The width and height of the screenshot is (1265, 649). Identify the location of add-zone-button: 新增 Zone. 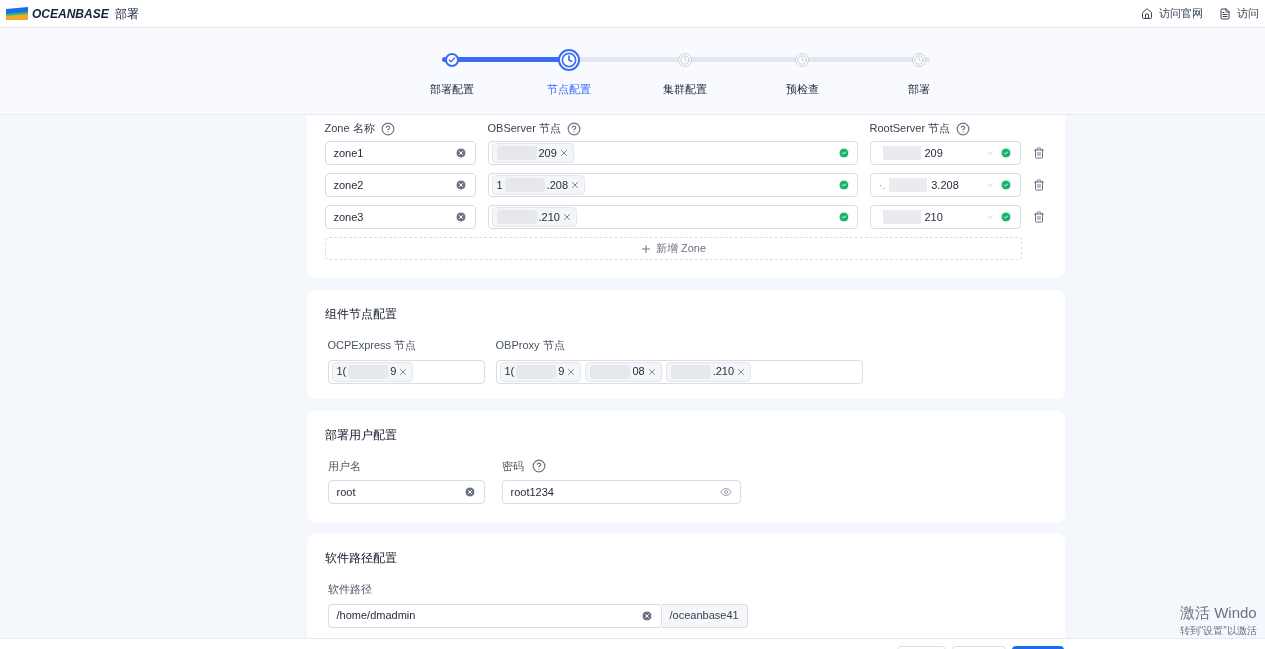
(673, 248).